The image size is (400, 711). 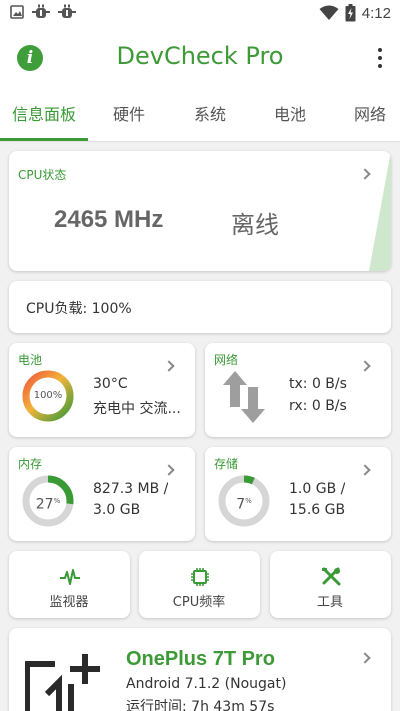 I want to click on chip-icon, so click(x=200, y=577).